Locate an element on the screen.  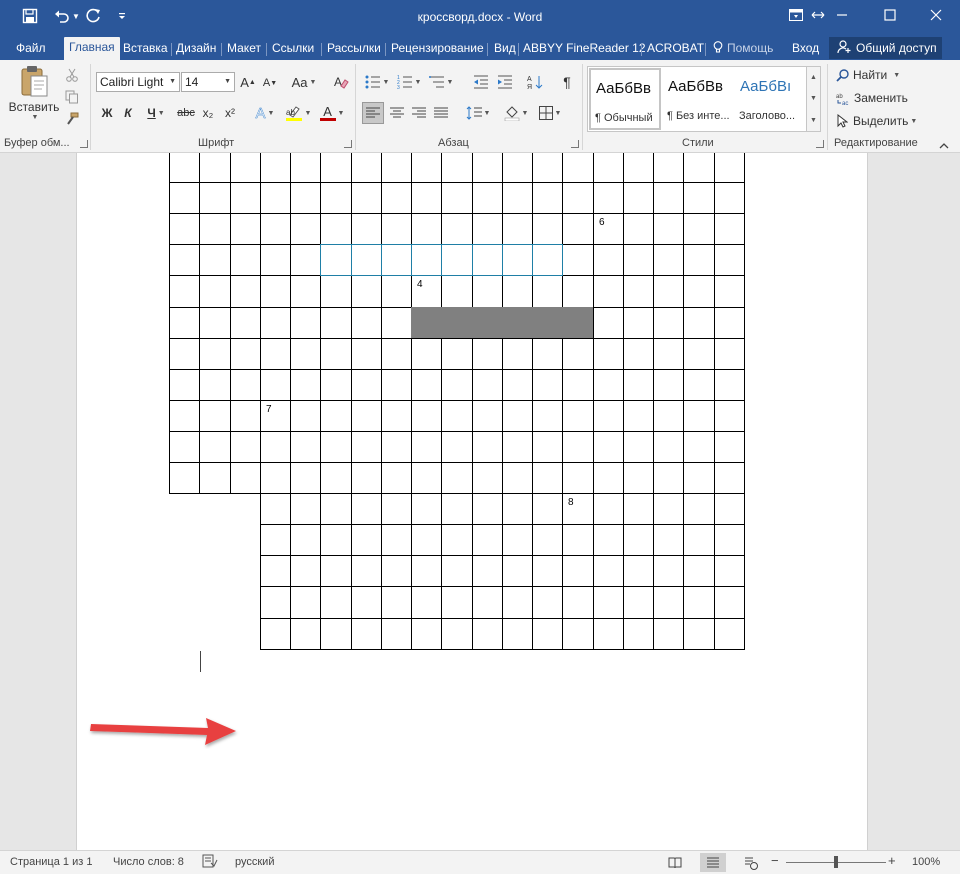
clipboard-launcher-icon is located at coordinates (84, 144).